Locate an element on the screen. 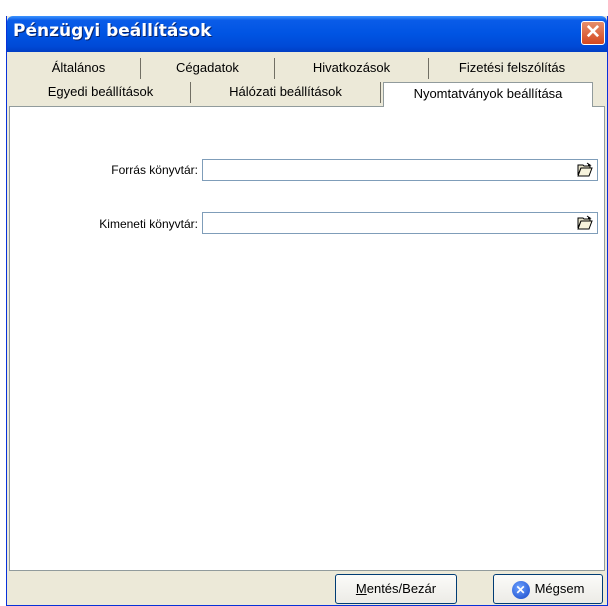  close-icon: ✕ is located at coordinates (593, 32).